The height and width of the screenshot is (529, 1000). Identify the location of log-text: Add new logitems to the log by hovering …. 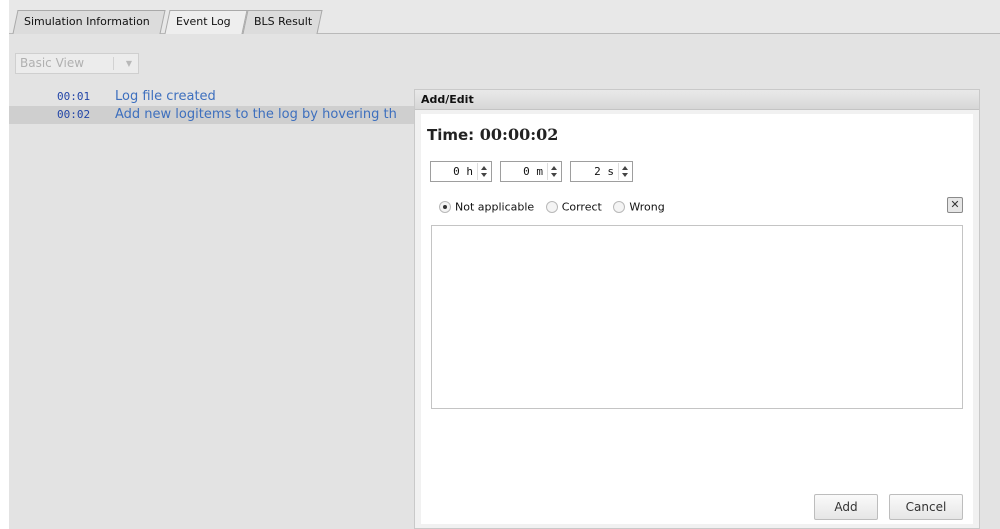
(256, 114).